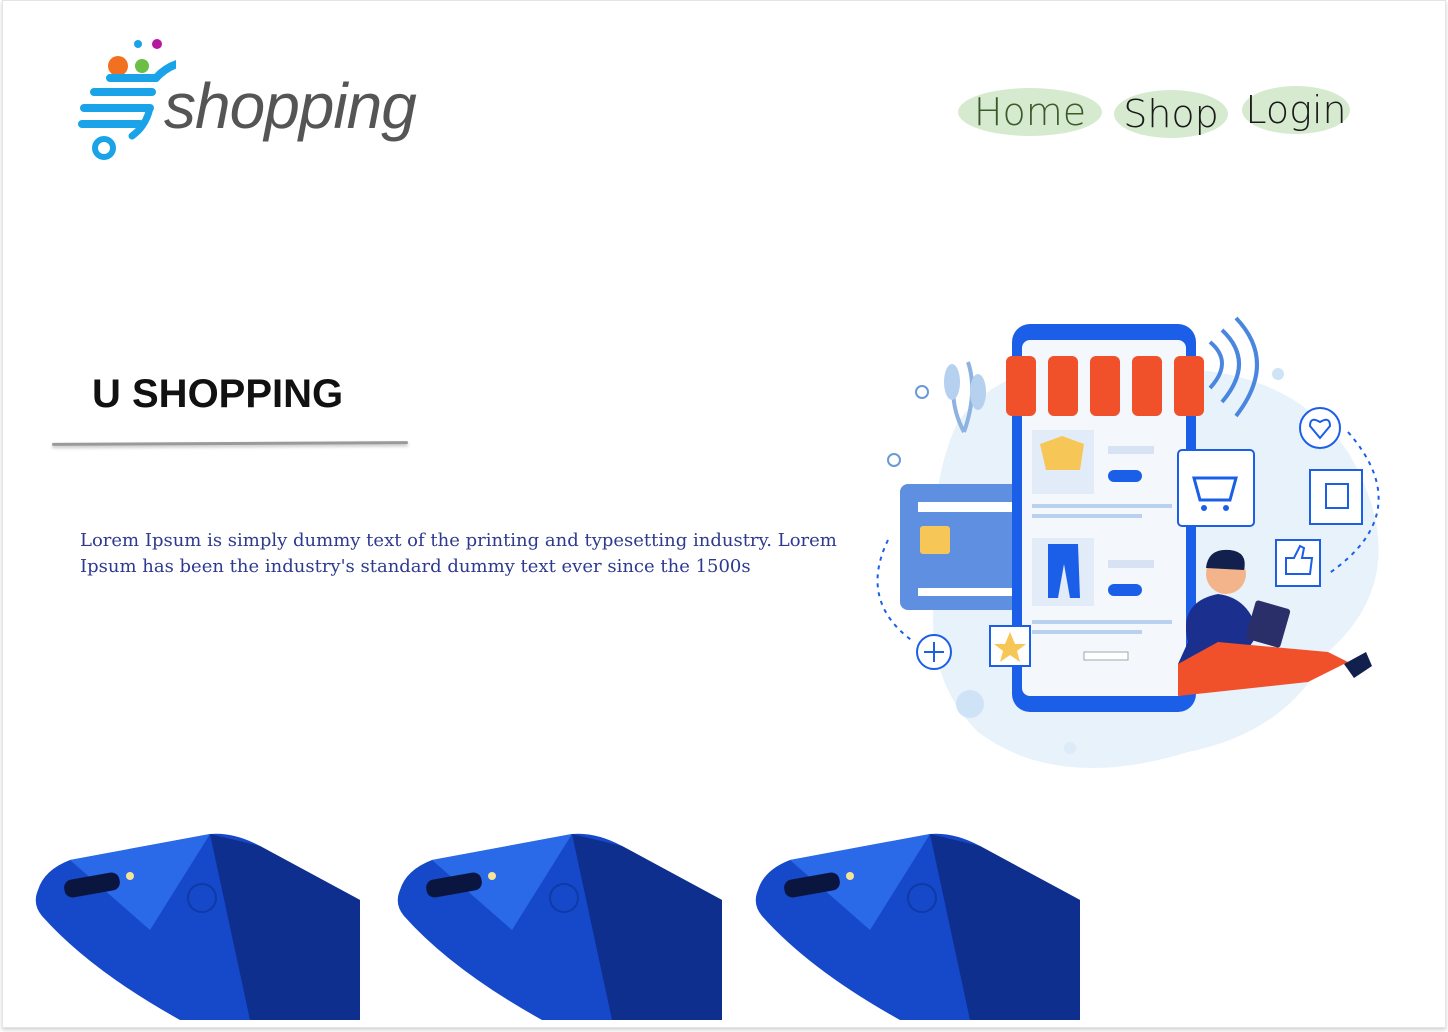 The image size is (1448, 1032). What do you see at coordinates (1336, 497) in the screenshot?
I see `gift-icon` at bounding box center [1336, 497].